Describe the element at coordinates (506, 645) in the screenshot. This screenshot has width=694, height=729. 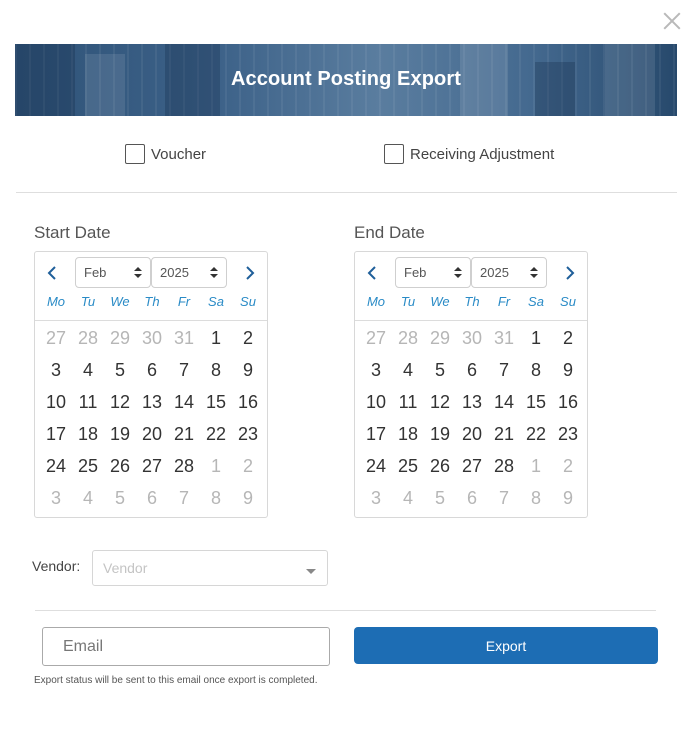
I see `export-button: Export` at that location.